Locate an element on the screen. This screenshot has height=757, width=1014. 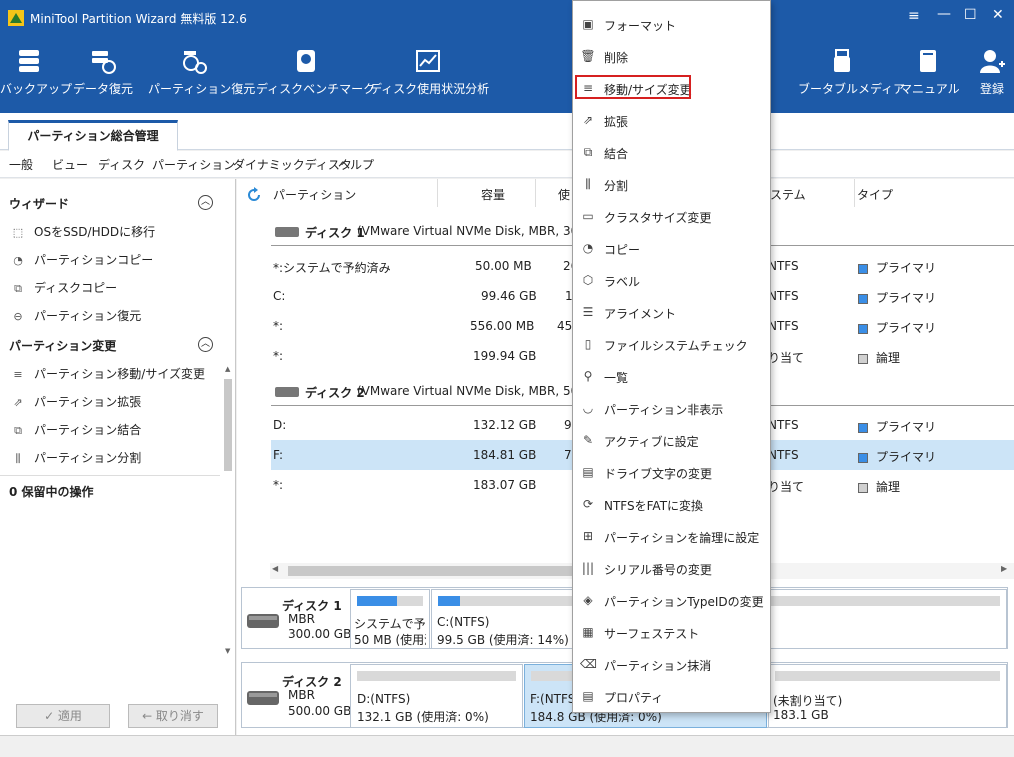
partition-label: (未割り当て) is located at coordinates (808, 701).